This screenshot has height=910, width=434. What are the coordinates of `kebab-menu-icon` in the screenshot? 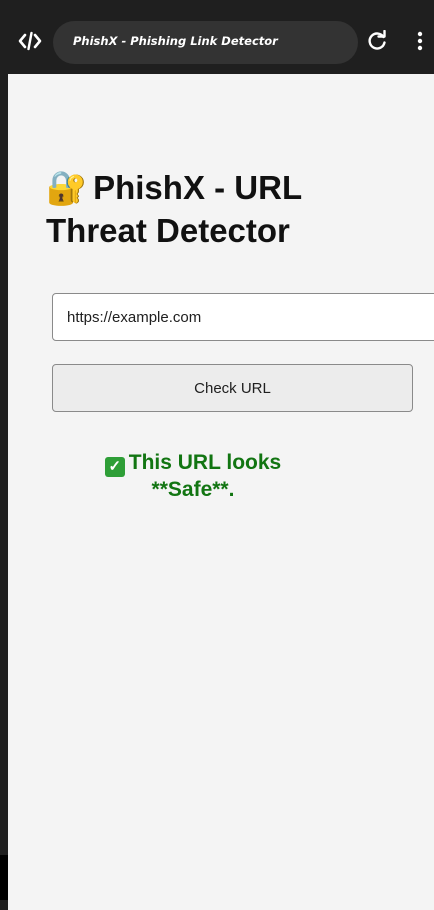 It's located at (420, 41).